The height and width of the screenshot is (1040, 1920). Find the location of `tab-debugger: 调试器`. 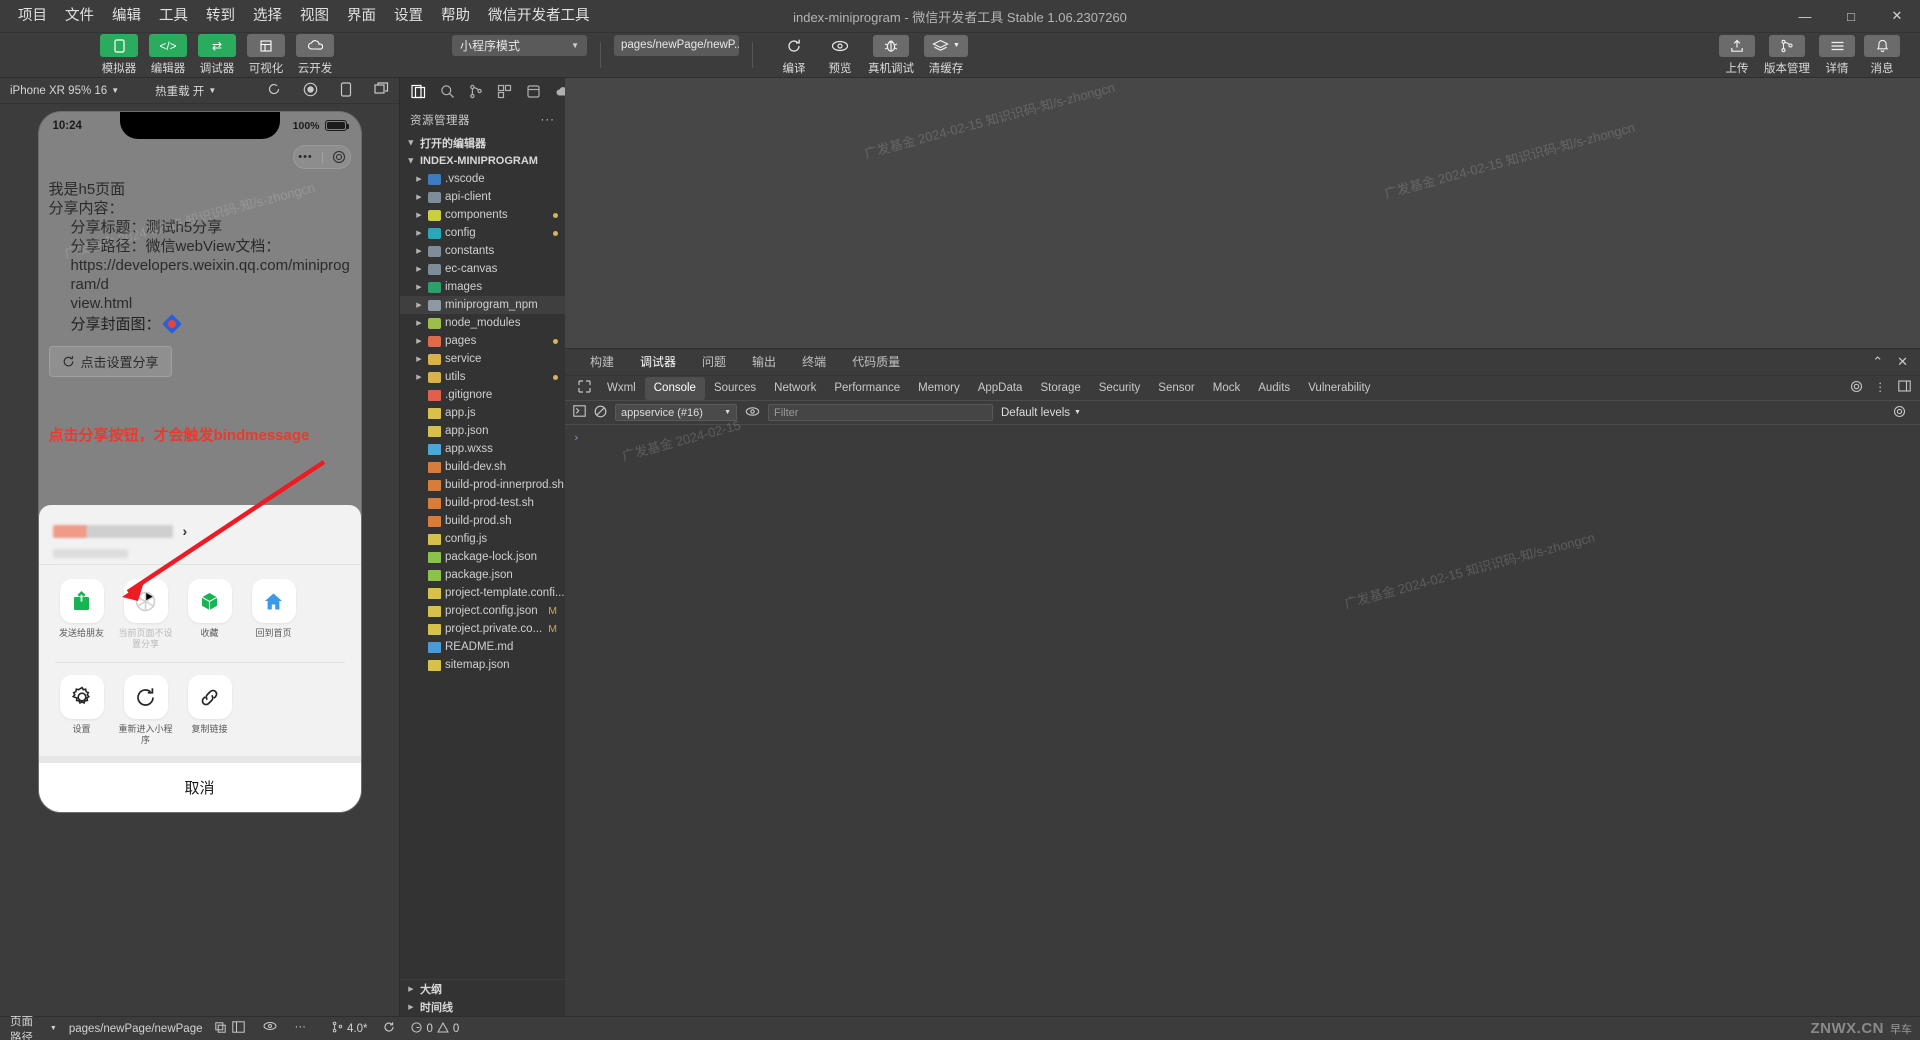

tab-debugger: 调试器 is located at coordinates (658, 362).